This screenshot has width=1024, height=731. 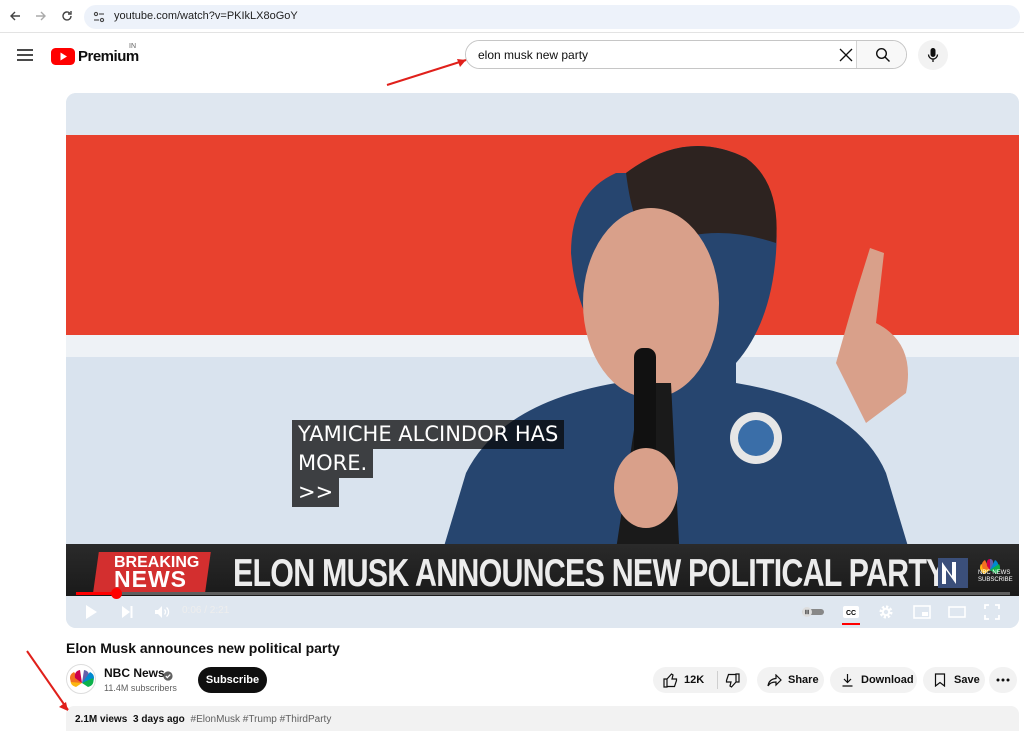 I want to click on save-button: Save, so click(x=954, y=680).